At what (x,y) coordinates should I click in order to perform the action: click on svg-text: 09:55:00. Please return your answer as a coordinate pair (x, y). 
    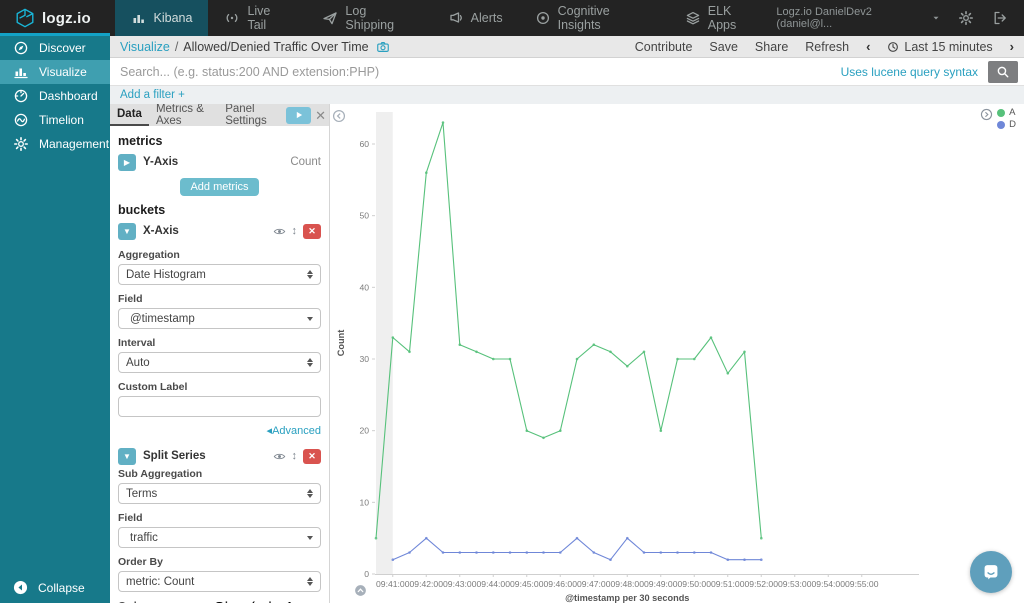
    Looking at the image, I should click on (862, 584).